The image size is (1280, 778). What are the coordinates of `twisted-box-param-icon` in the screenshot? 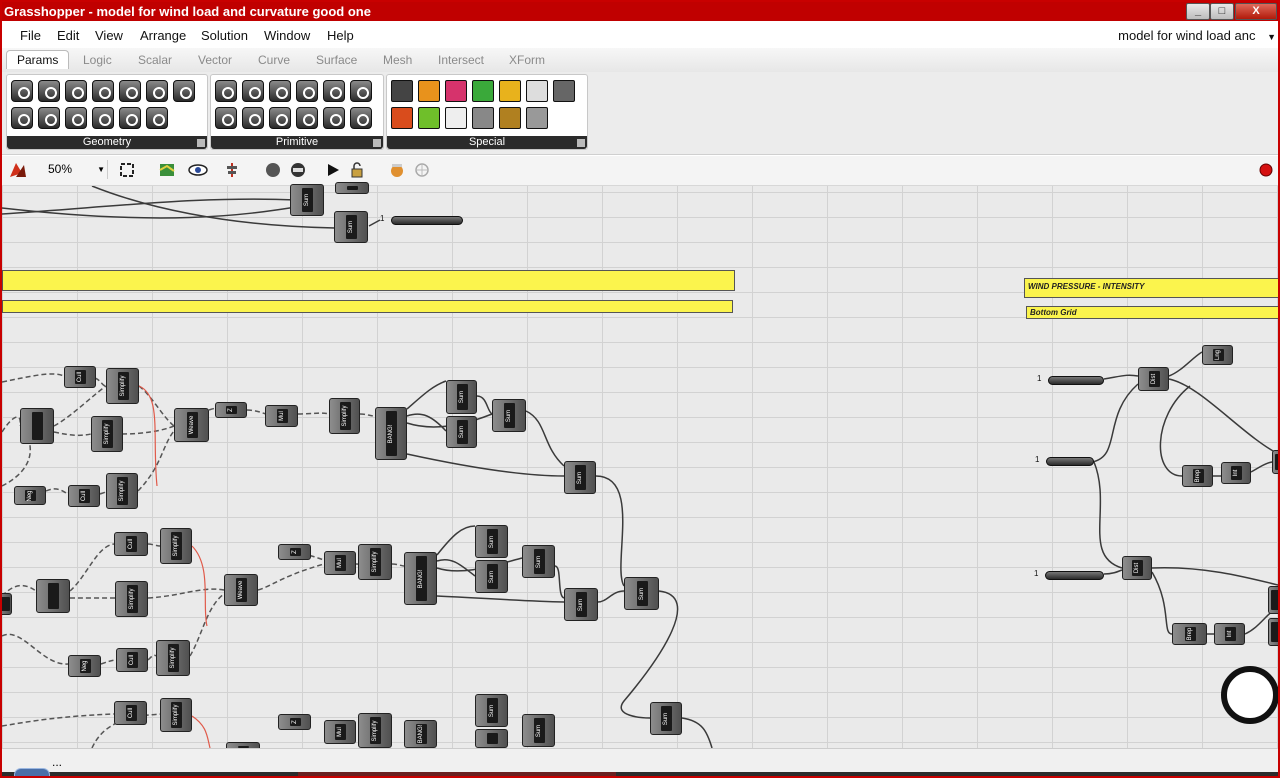 It's located at (157, 118).